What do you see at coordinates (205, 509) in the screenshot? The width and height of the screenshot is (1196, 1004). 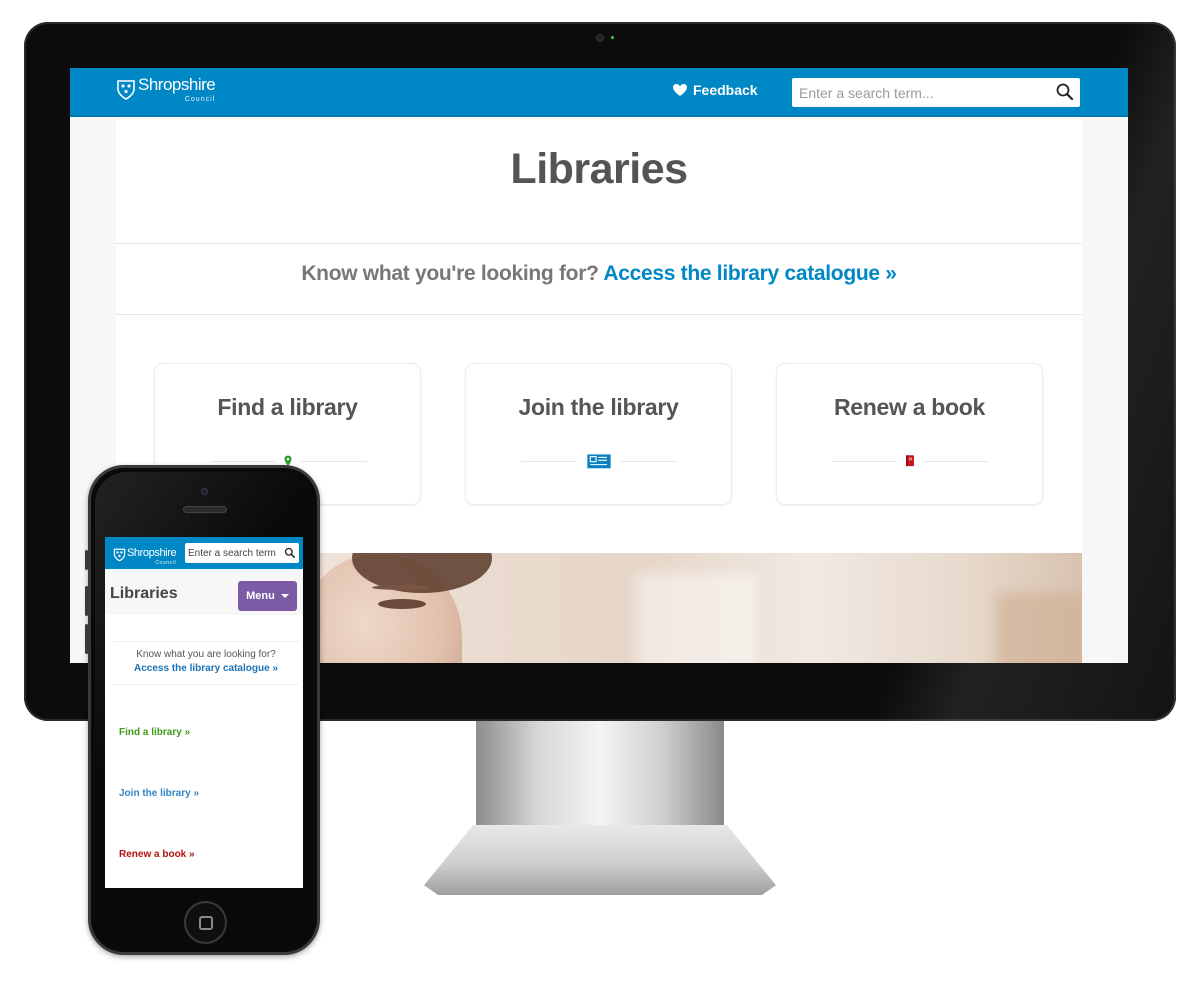 I see `phone-speaker` at bounding box center [205, 509].